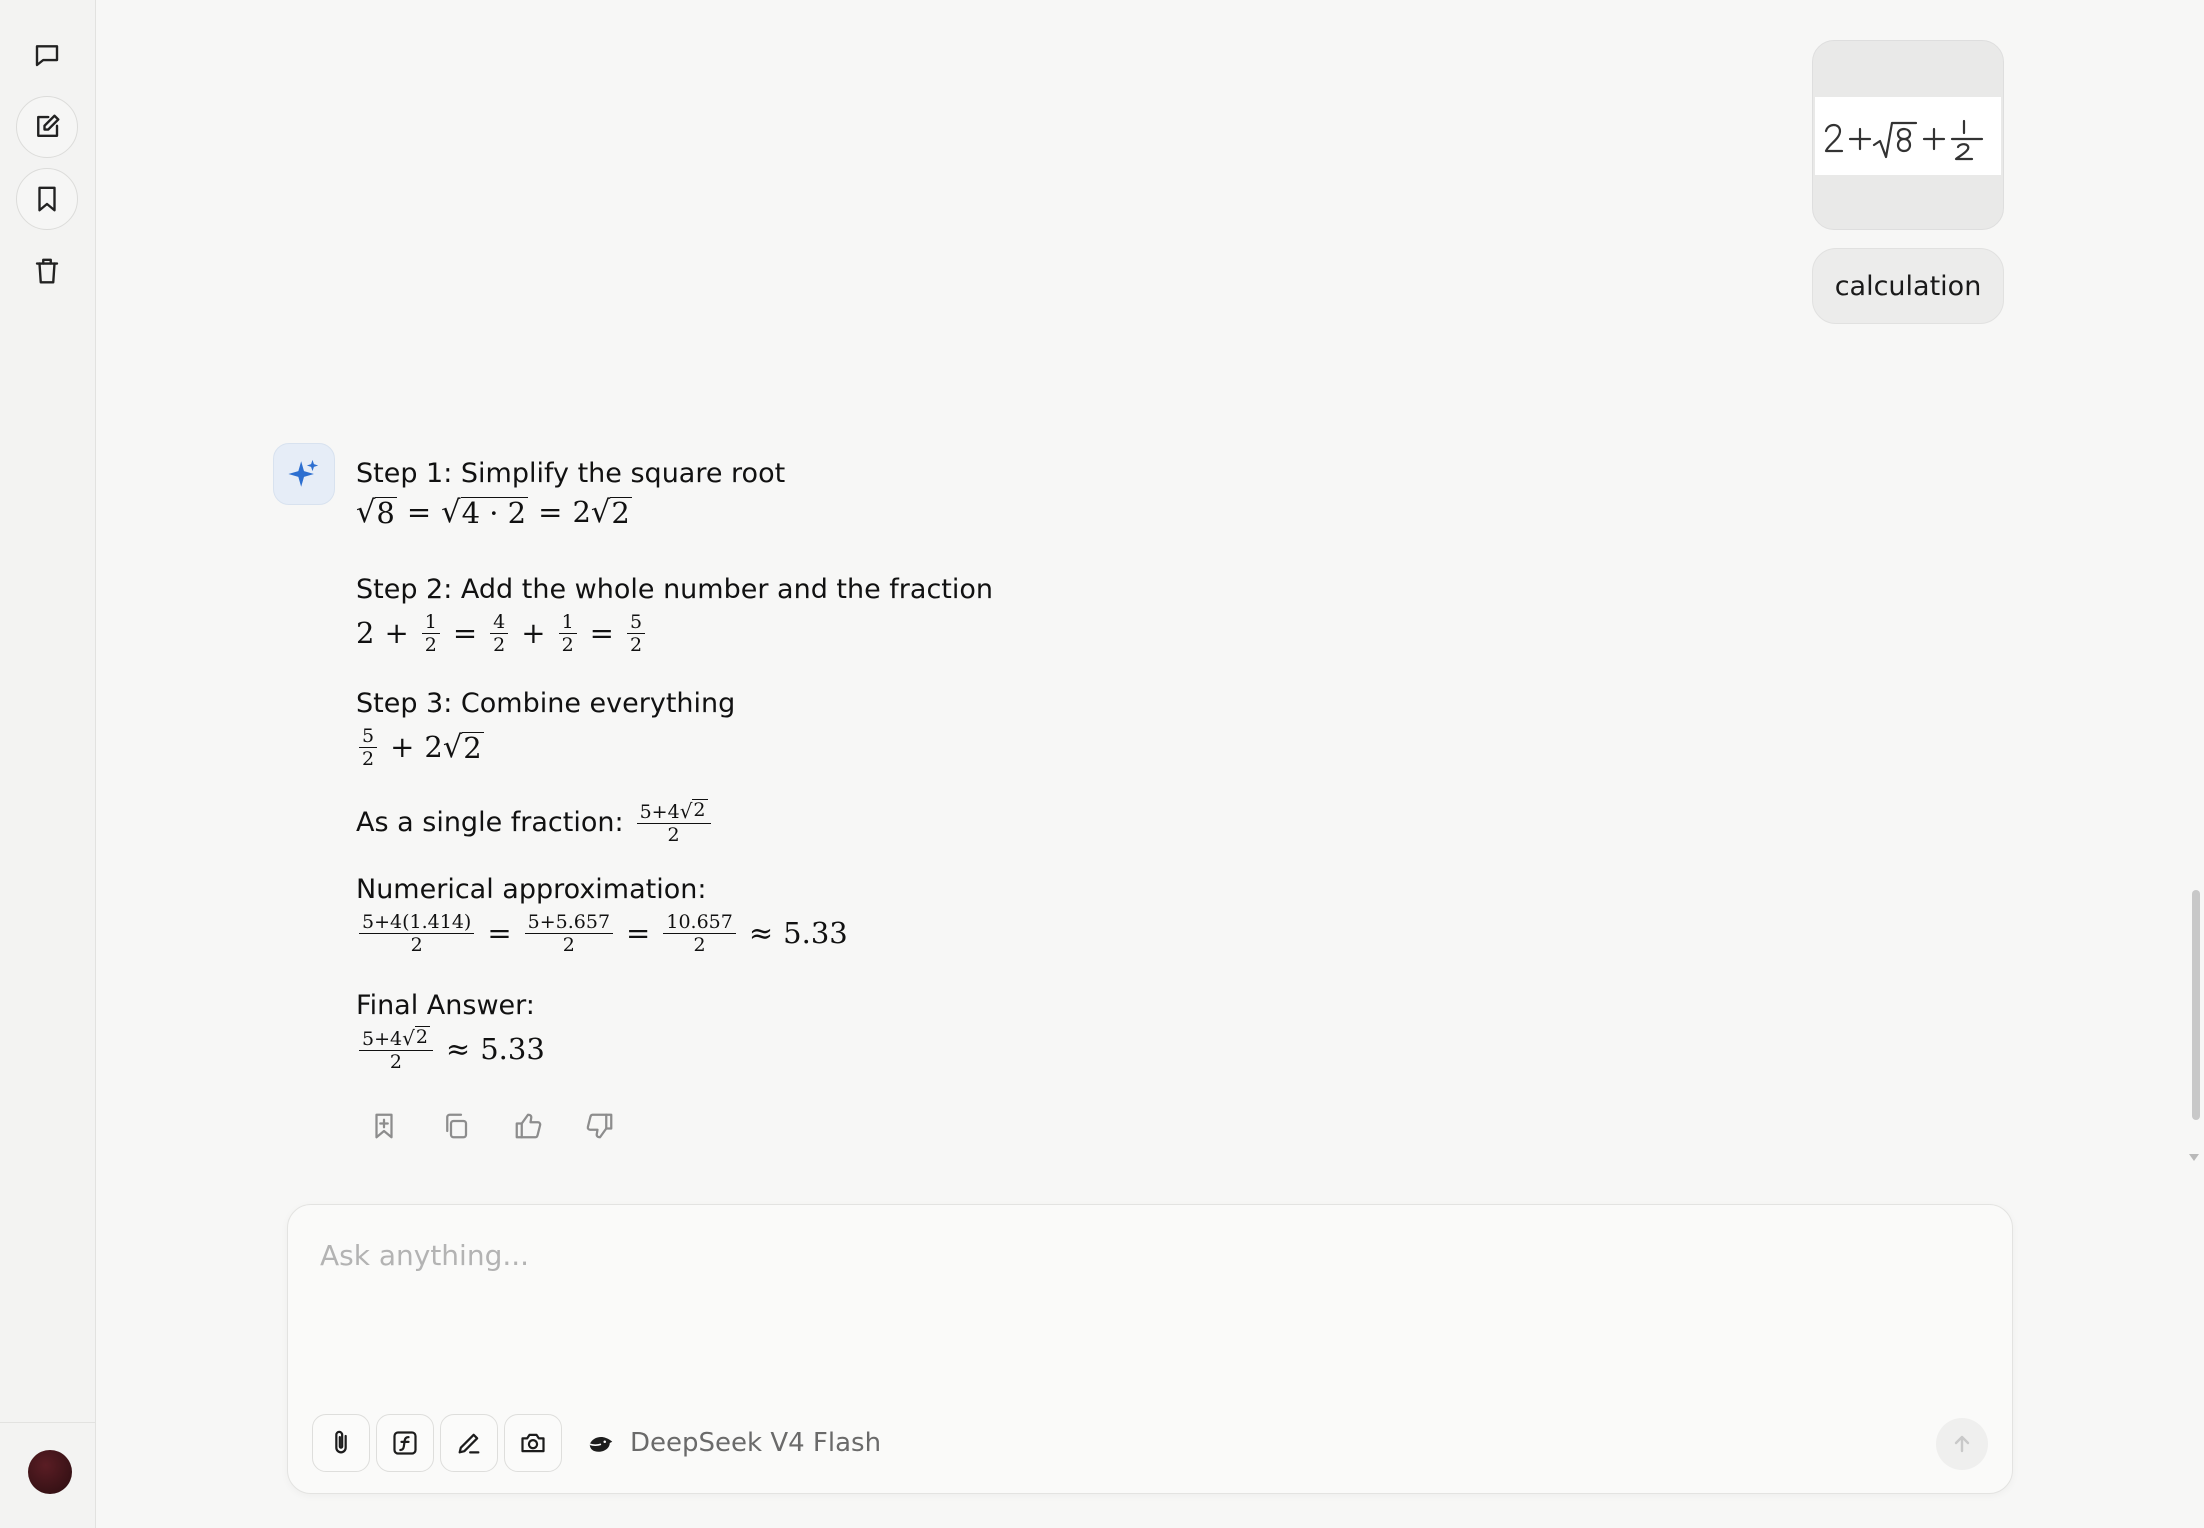 Image resolution: width=2204 pixels, height=1528 pixels. Describe the element at coordinates (1106, 1049) in the screenshot. I see `final-answer-math: 5+4 √ 2 2 ≈ 5.33` at that location.